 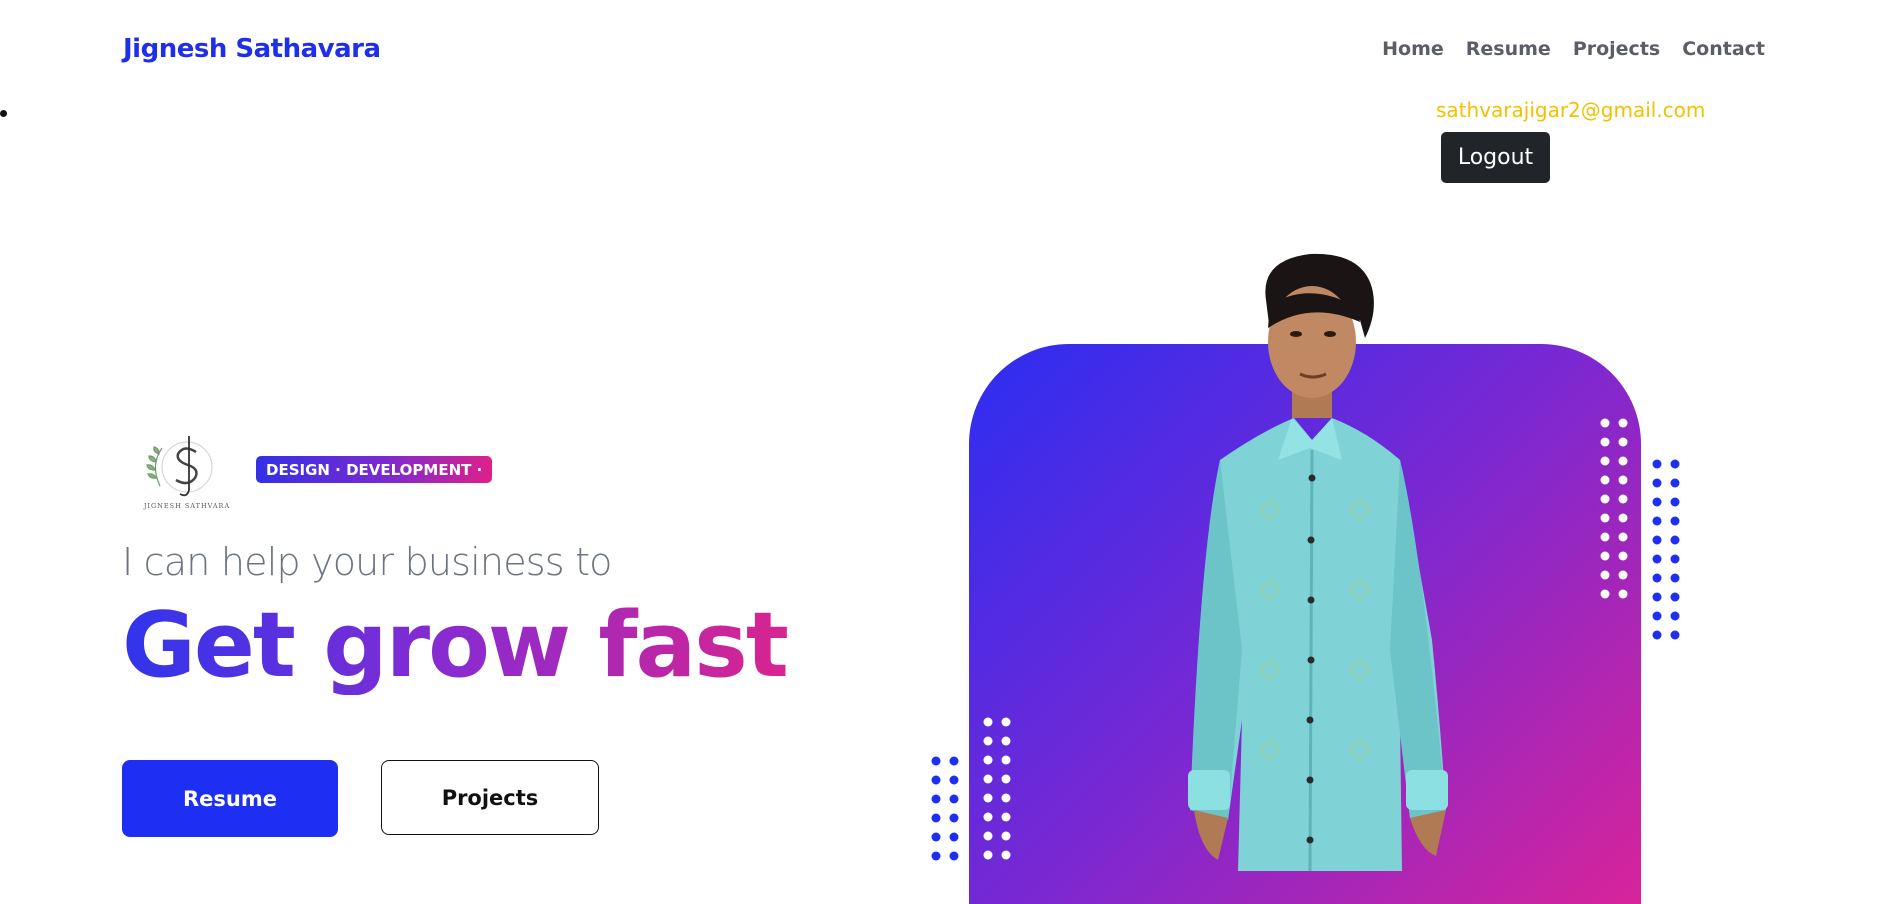 What do you see at coordinates (945, 808) in the screenshot?
I see `dot-pattern-blue-left` at bounding box center [945, 808].